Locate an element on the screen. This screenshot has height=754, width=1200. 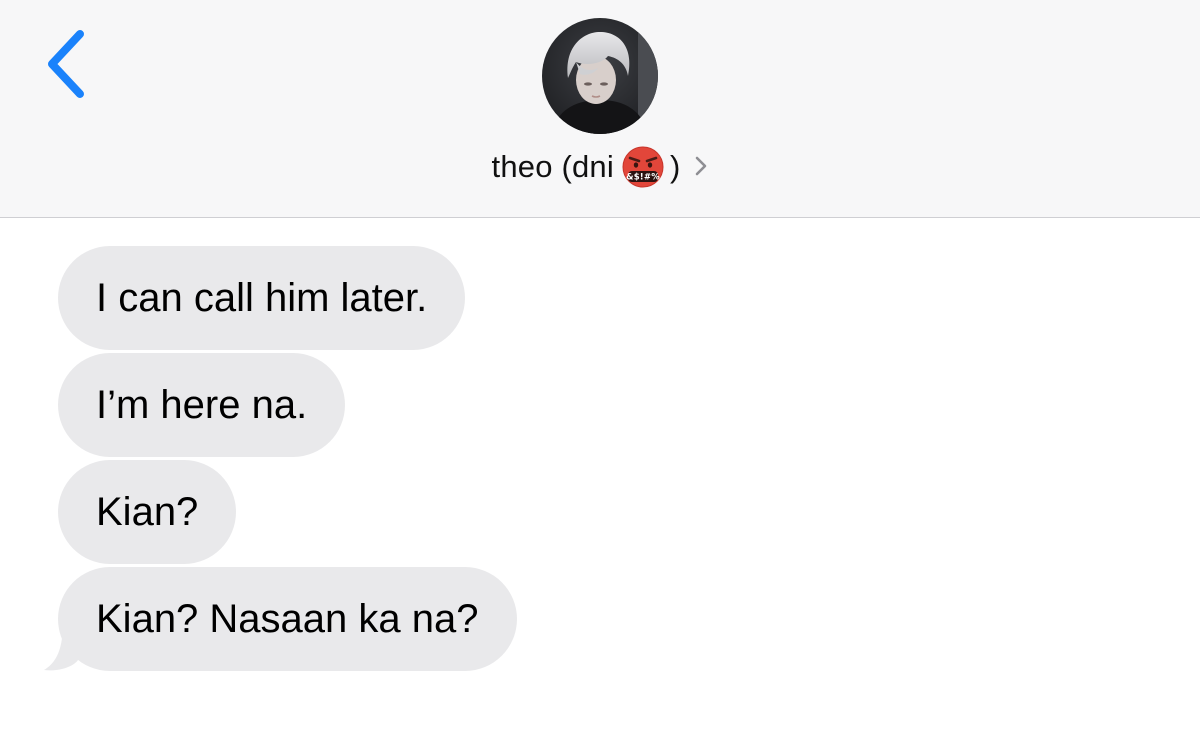
back-button is located at coordinates (68, 64).